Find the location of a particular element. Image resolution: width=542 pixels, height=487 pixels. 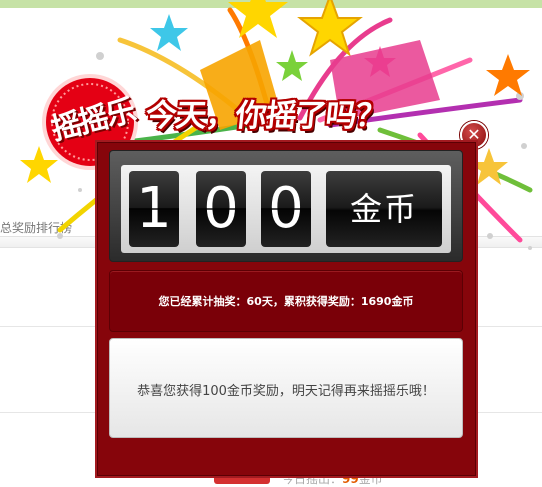

stats-panel: 您已经累计抽奖：60天，累积获得奖励：1690金币 is located at coordinates (286, 301).